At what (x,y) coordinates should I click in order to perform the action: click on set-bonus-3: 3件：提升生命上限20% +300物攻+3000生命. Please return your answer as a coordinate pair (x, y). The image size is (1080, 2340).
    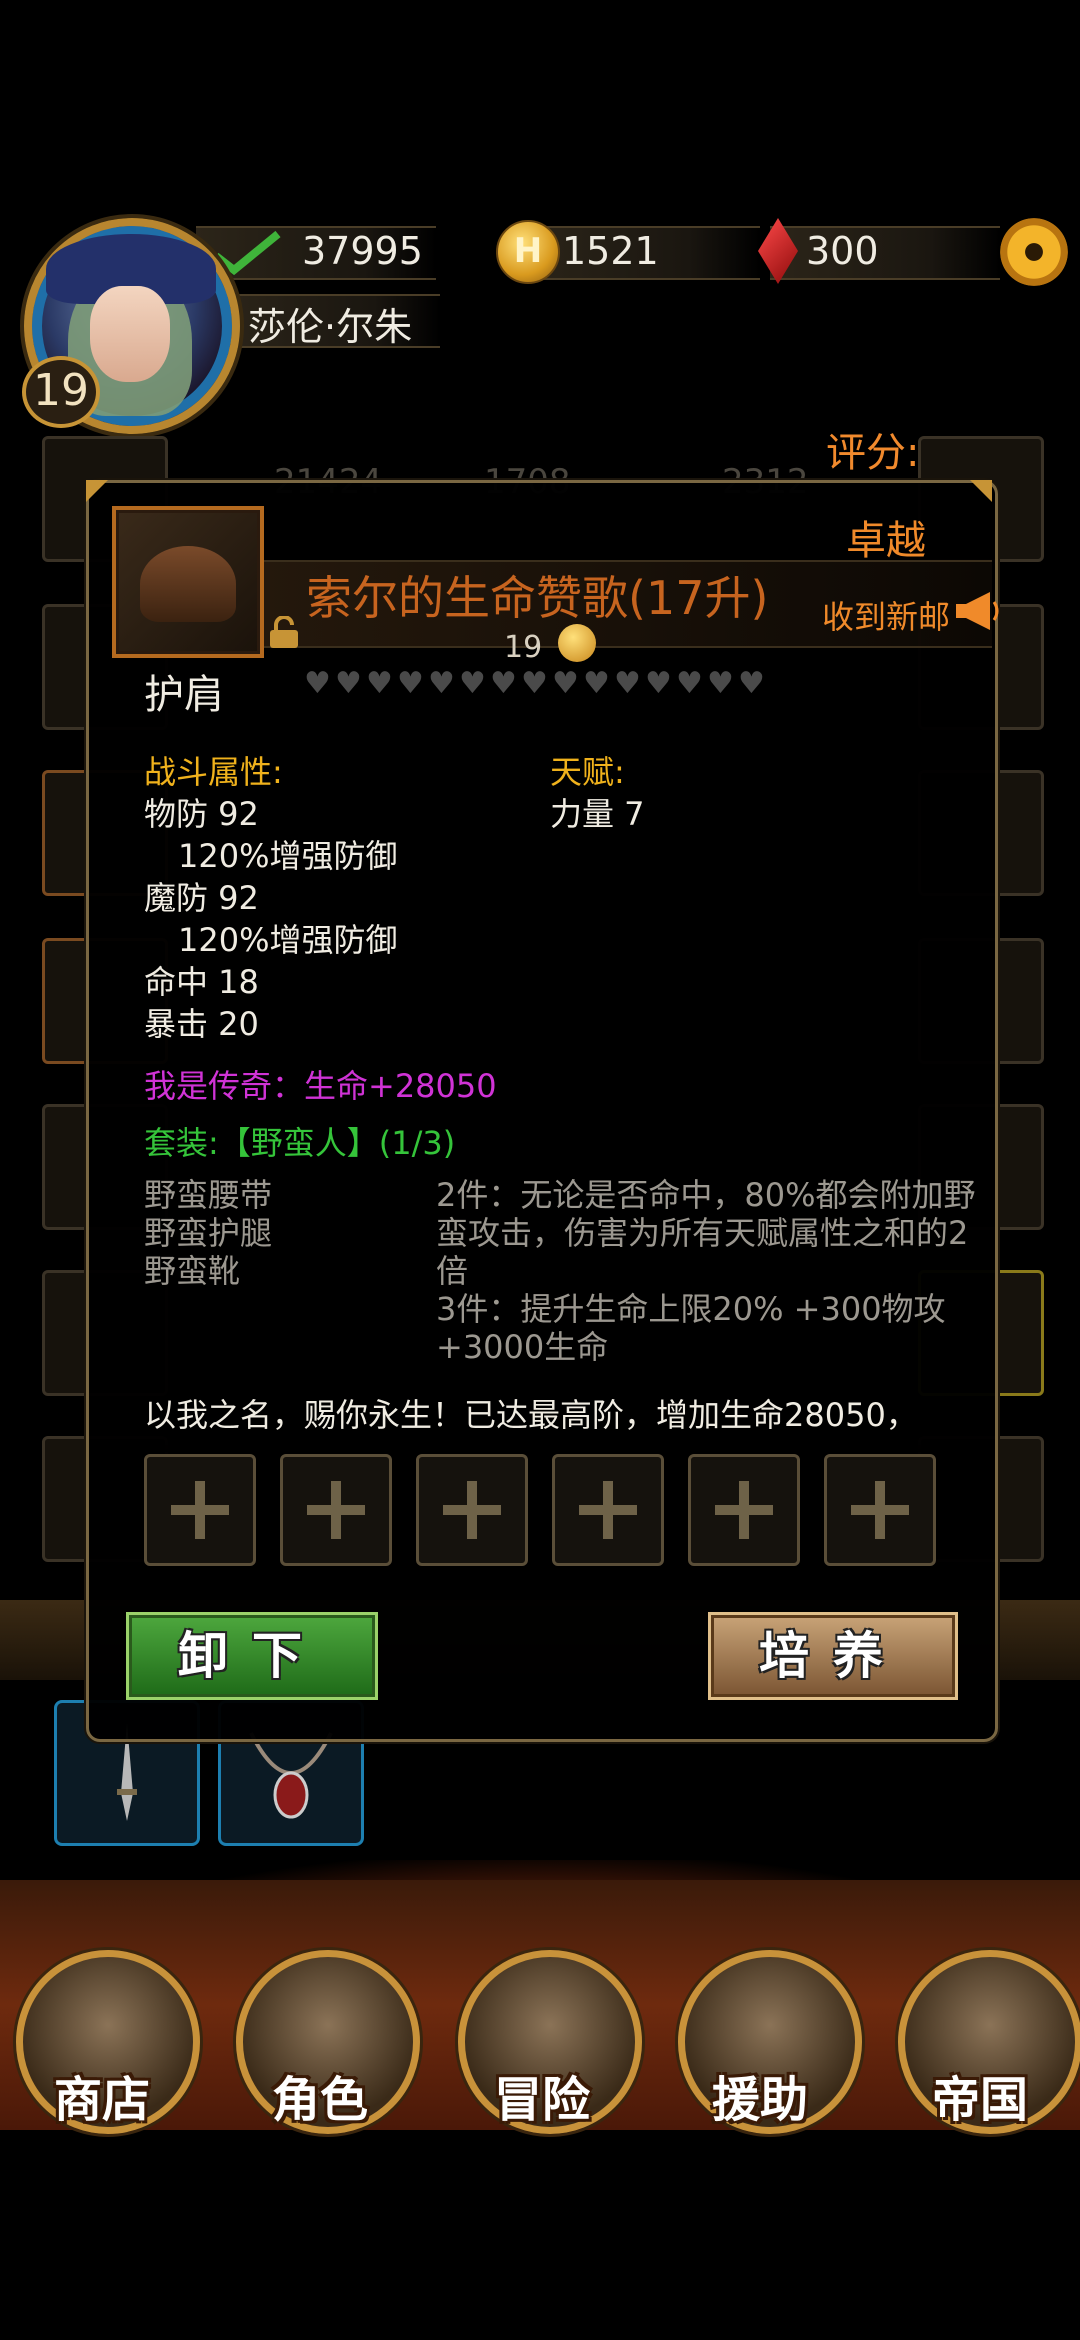
    Looking at the image, I should click on (691, 1328).